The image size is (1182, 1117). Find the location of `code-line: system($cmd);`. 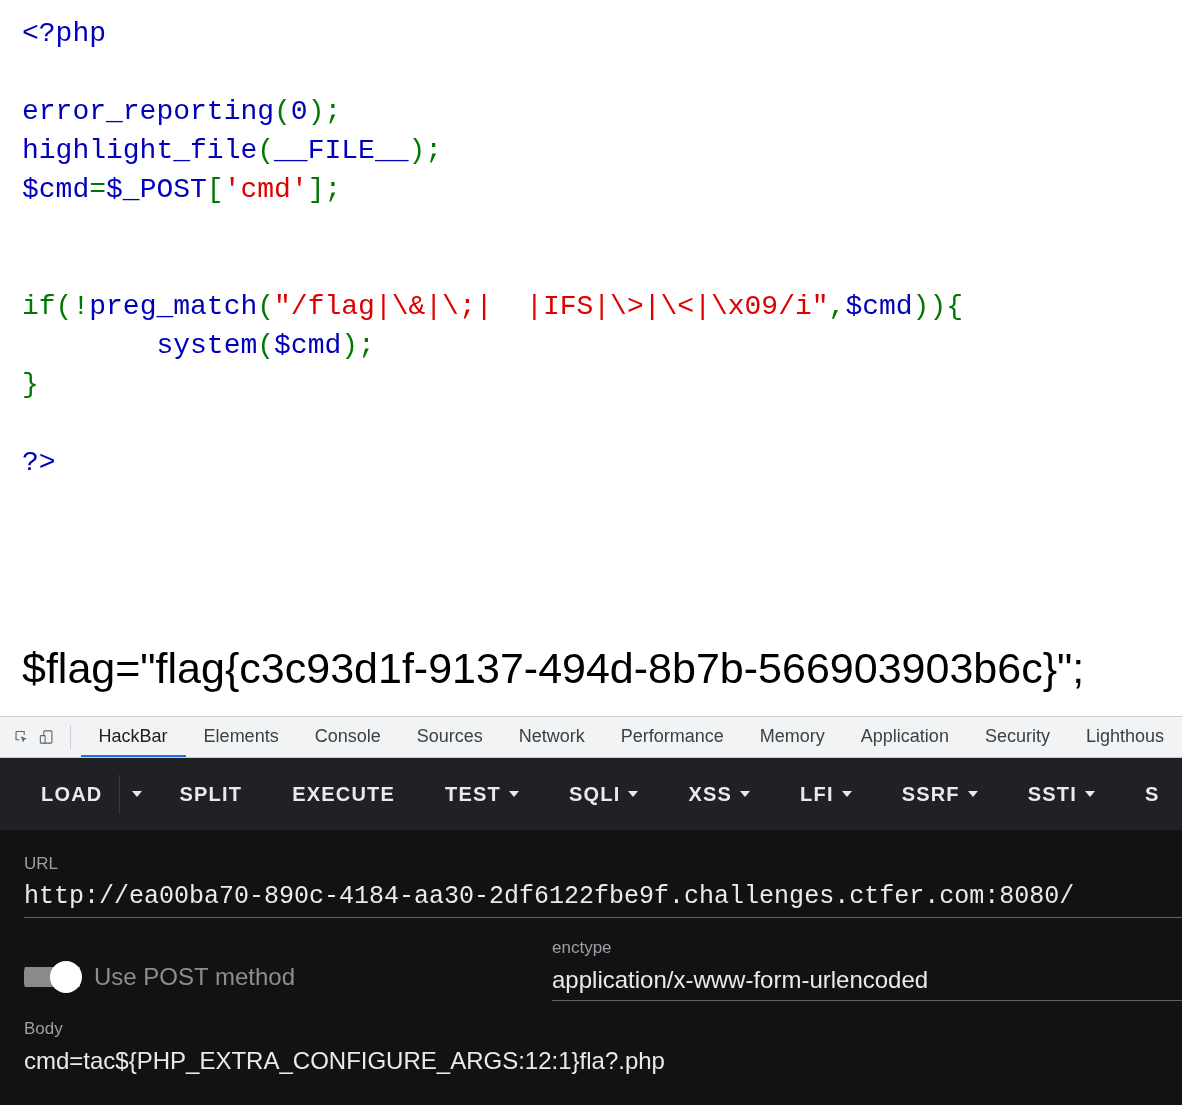

code-line: system($cmd); is located at coordinates (265, 346).